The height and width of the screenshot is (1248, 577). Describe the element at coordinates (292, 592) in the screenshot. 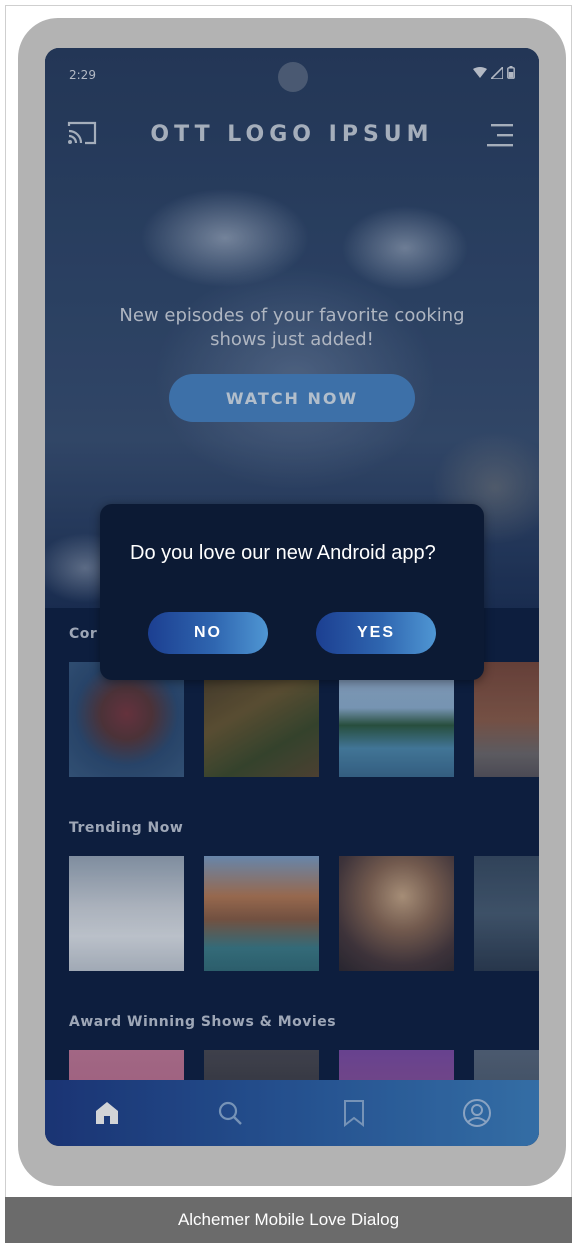

I see `love-dialog: Do you love our new Android app? NO YES` at that location.